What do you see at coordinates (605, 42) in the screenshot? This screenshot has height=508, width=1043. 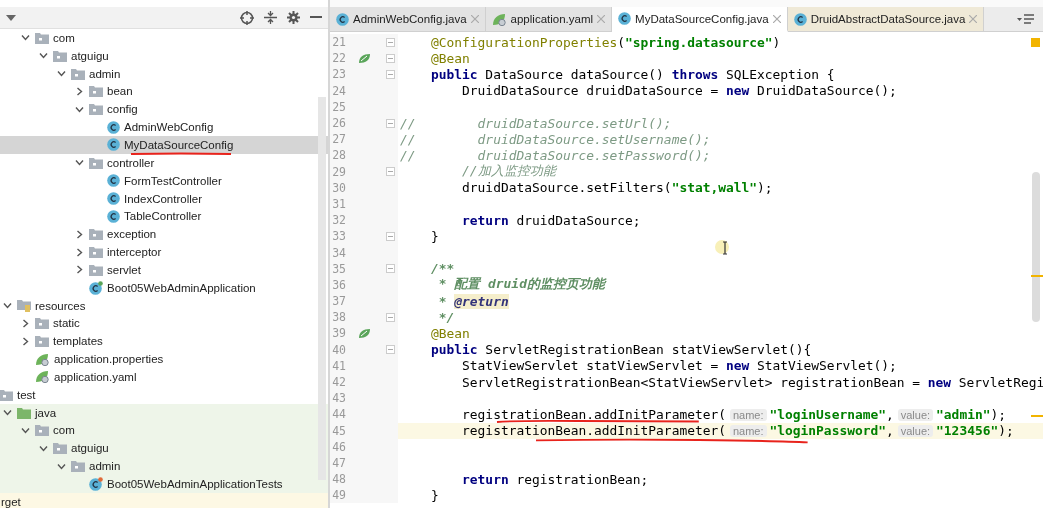 I see `code-line: @ConfigurationProperties("spring.datasource")` at bounding box center [605, 42].